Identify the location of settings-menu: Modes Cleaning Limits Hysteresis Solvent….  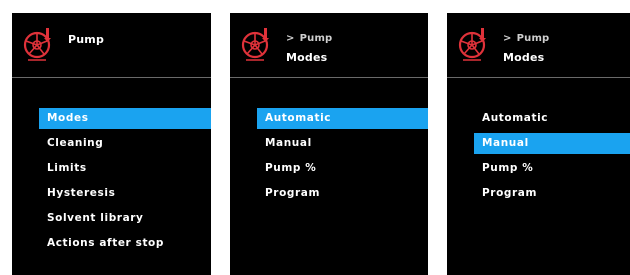
(125, 183).